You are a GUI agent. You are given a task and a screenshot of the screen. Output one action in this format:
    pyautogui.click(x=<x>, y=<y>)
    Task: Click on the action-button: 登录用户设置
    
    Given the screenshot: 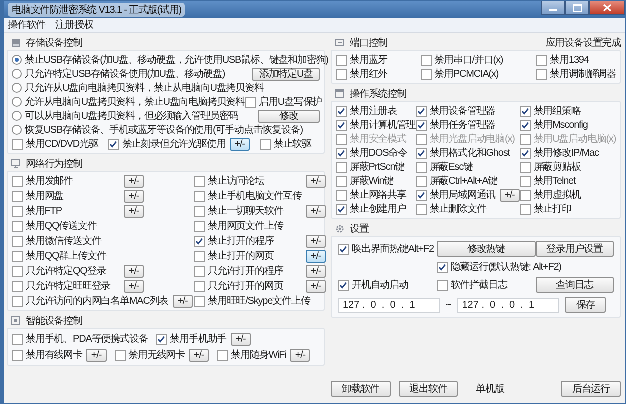 What is the action you would take?
    pyautogui.click(x=575, y=249)
    